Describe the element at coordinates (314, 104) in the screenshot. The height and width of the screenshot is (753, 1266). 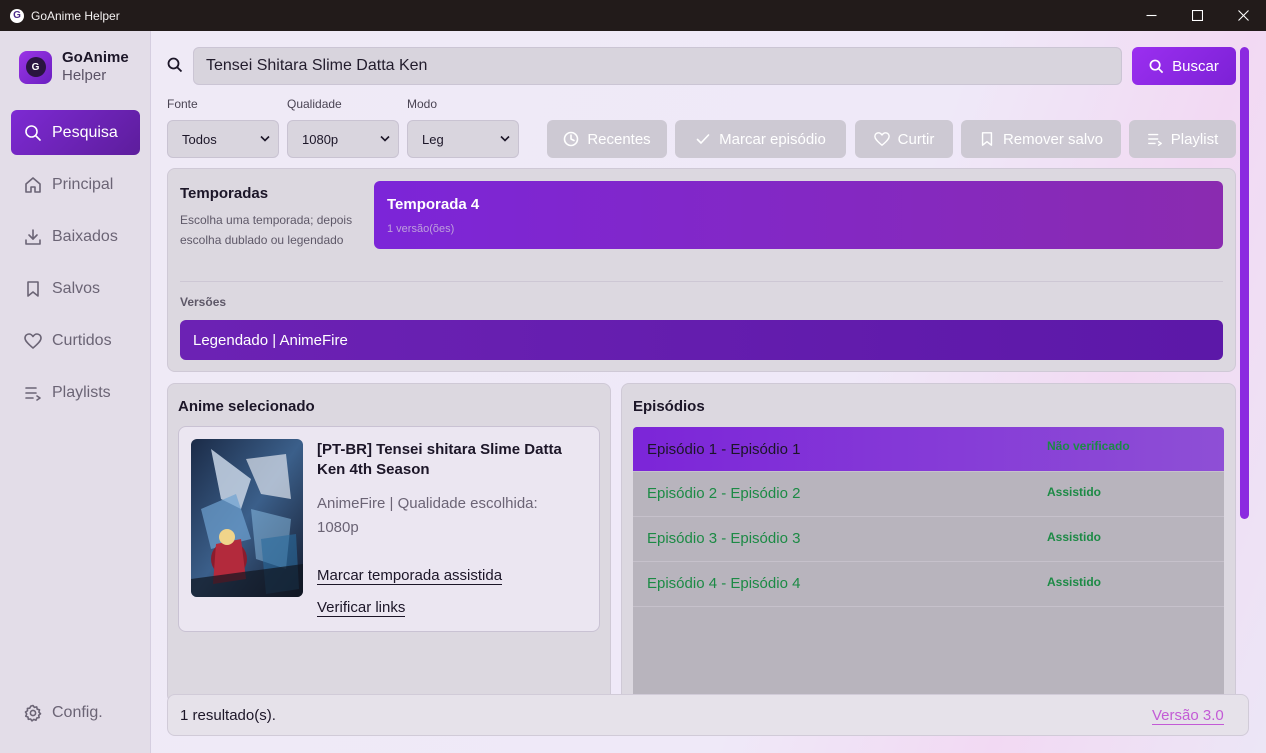
I see `quality-label: Qualidade` at that location.